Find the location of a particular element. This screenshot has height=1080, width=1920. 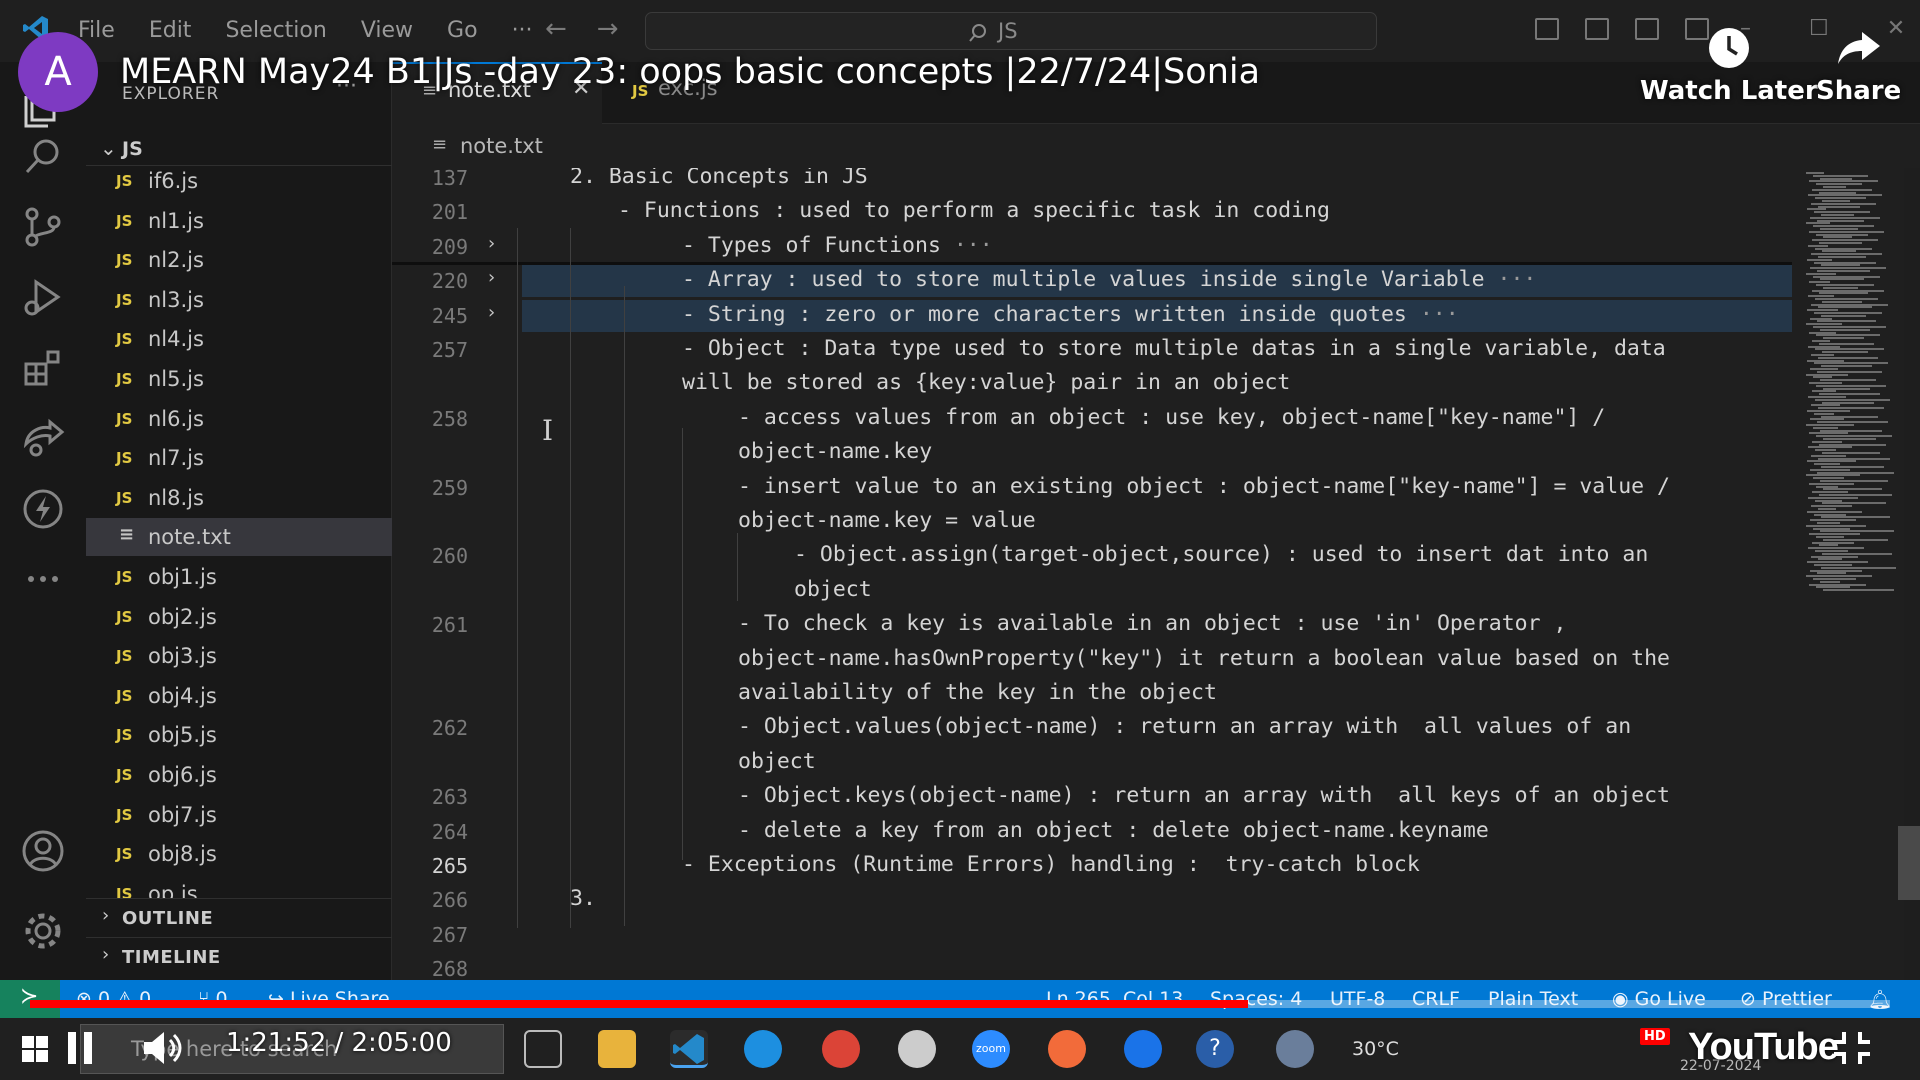

file-item: JS op.js is located at coordinates (239, 886).